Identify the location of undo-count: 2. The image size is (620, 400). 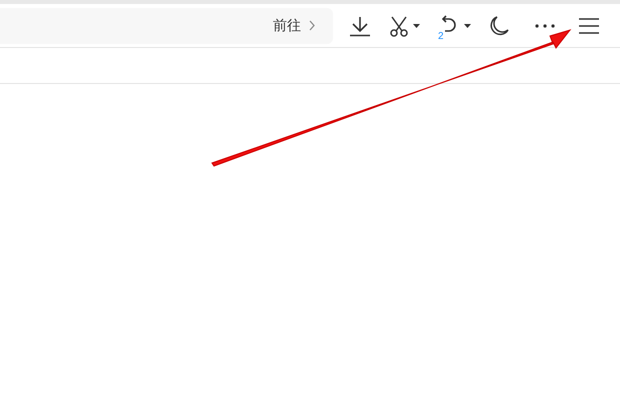
(441, 37).